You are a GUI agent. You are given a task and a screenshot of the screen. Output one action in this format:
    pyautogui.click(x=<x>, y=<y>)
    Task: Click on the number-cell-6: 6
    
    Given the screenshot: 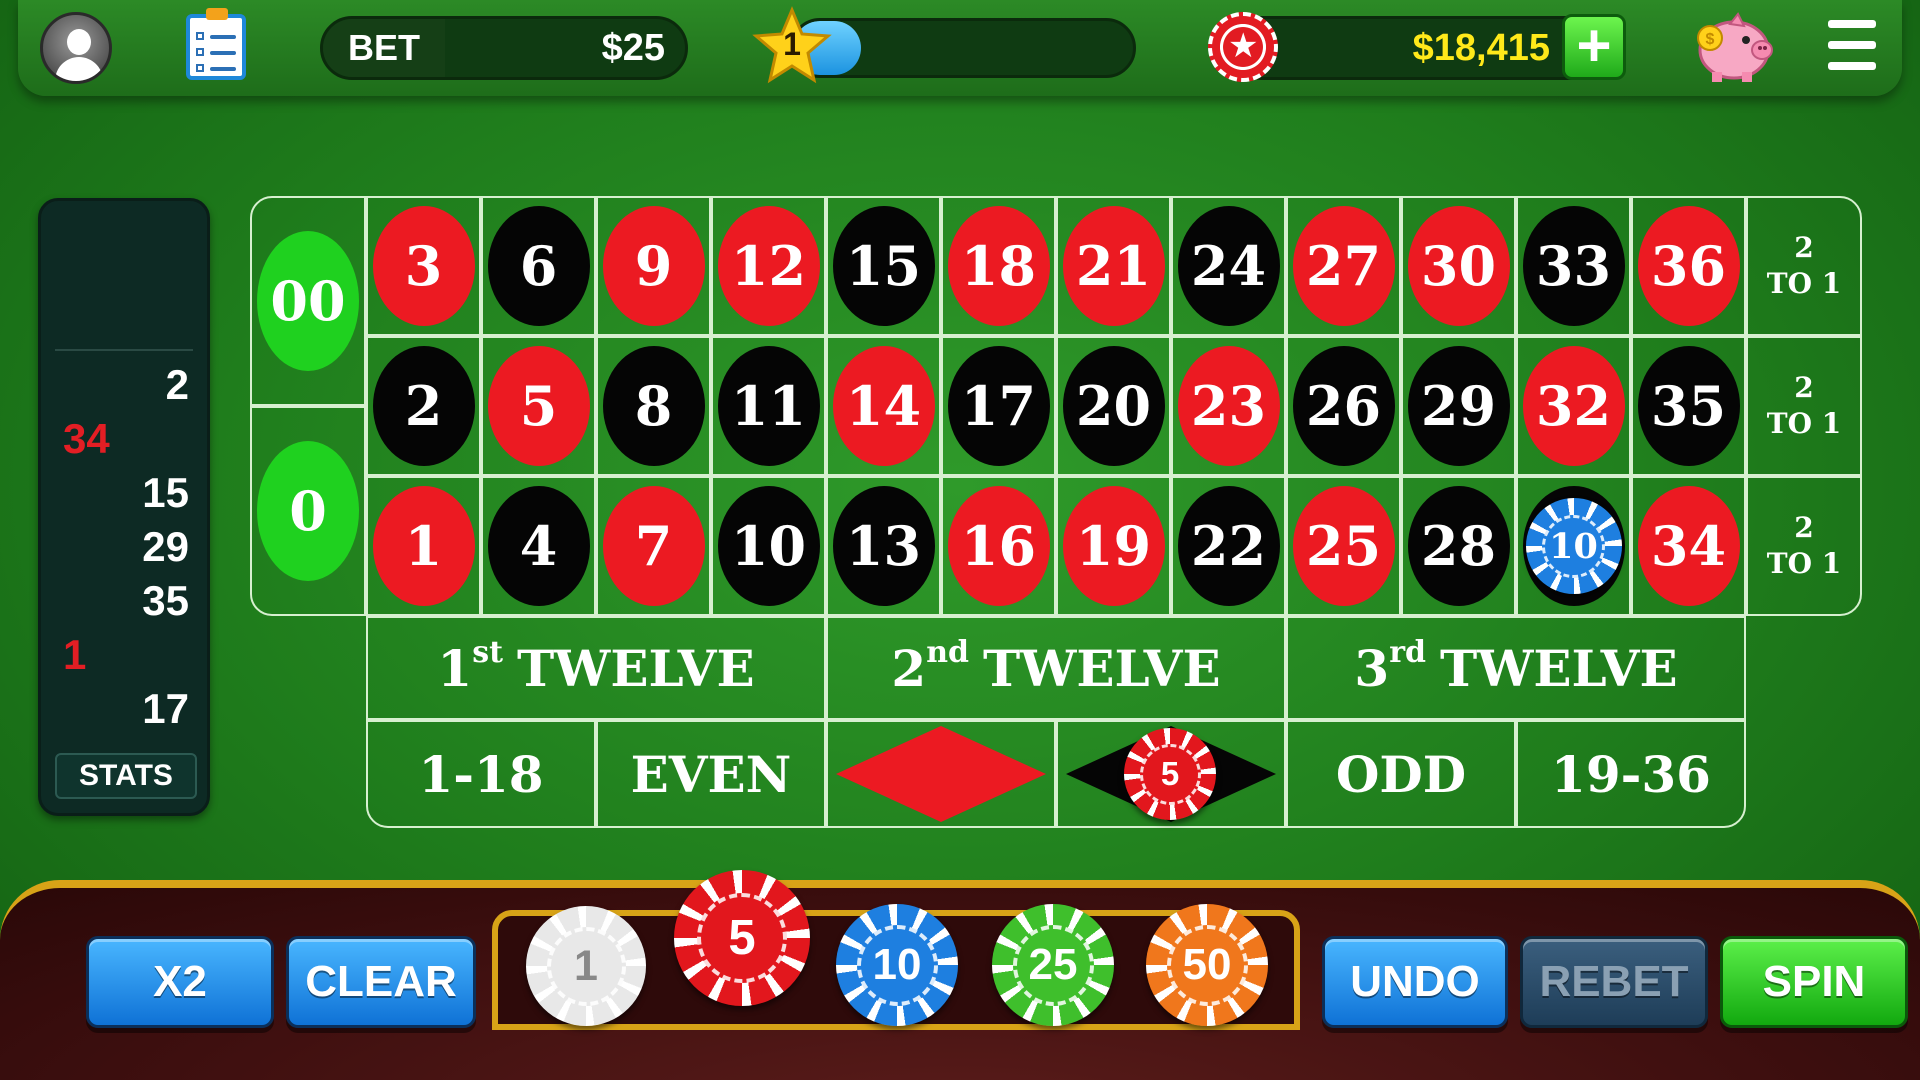 What is the action you would take?
    pyautogui.click(x=538, y=266)
    